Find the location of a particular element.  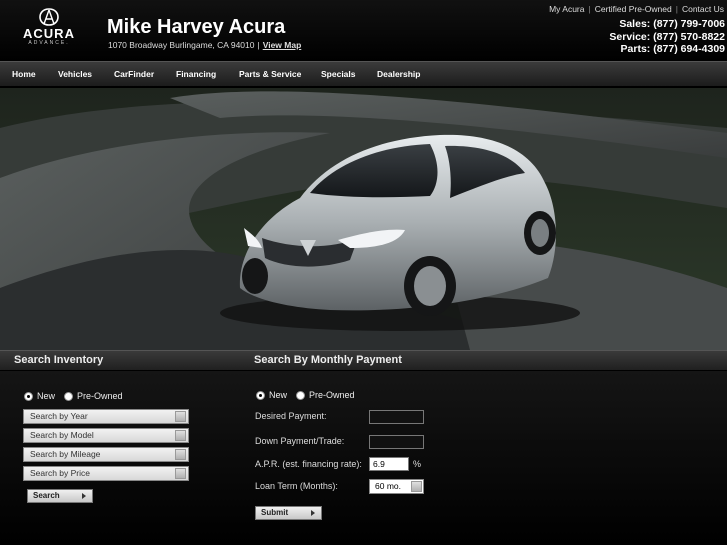

submit-button: Submit is located at coordinates (288, 513).